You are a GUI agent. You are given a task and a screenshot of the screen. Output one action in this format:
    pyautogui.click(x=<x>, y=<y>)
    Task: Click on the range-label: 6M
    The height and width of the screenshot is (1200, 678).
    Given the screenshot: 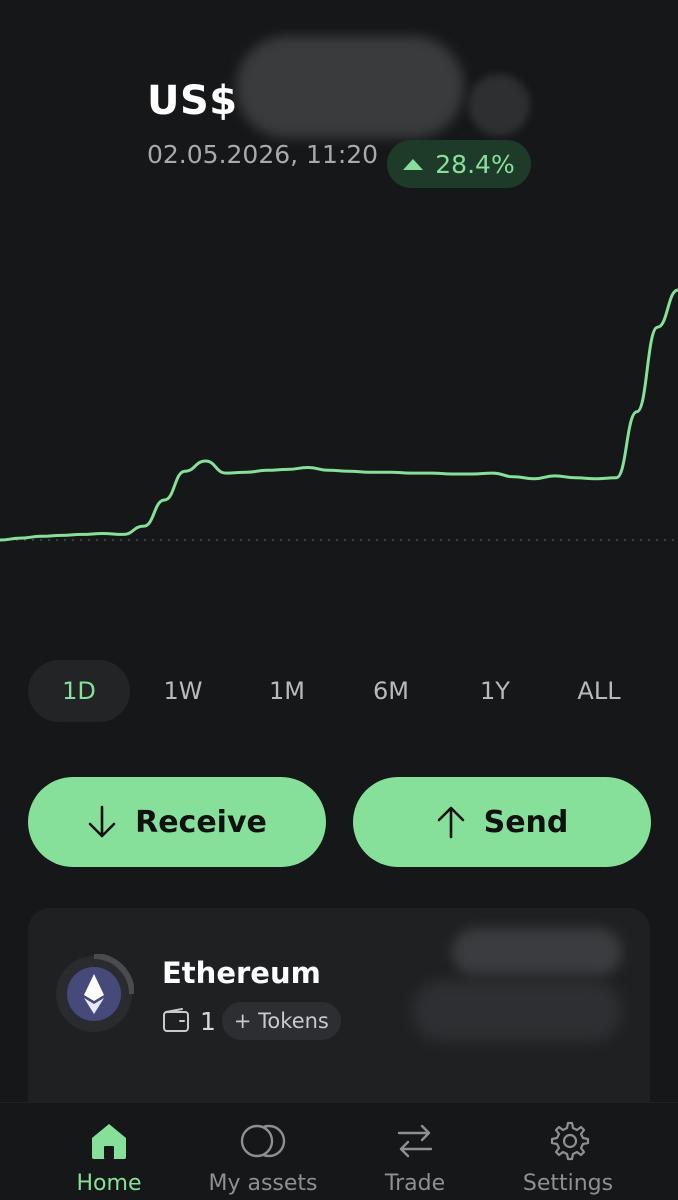 What is the action you would take?
    pyautogui.click(x=391, y=691)
    